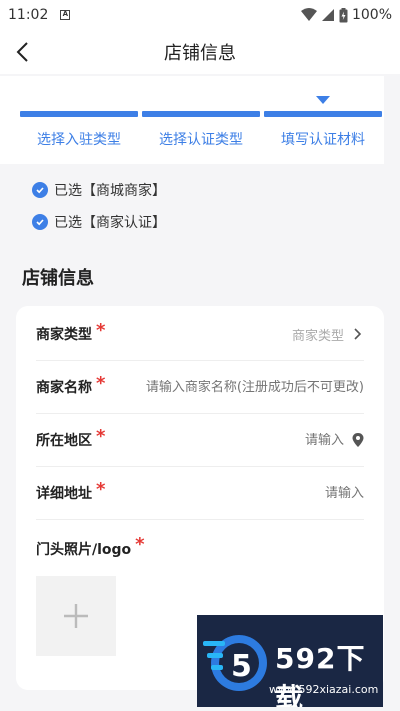 The image size is (400, 711). What do you see at coordinates (324, 689) in the screenshot?
I see `watermark-url: www.592xiazai.com` at bounding box center [324, 689].